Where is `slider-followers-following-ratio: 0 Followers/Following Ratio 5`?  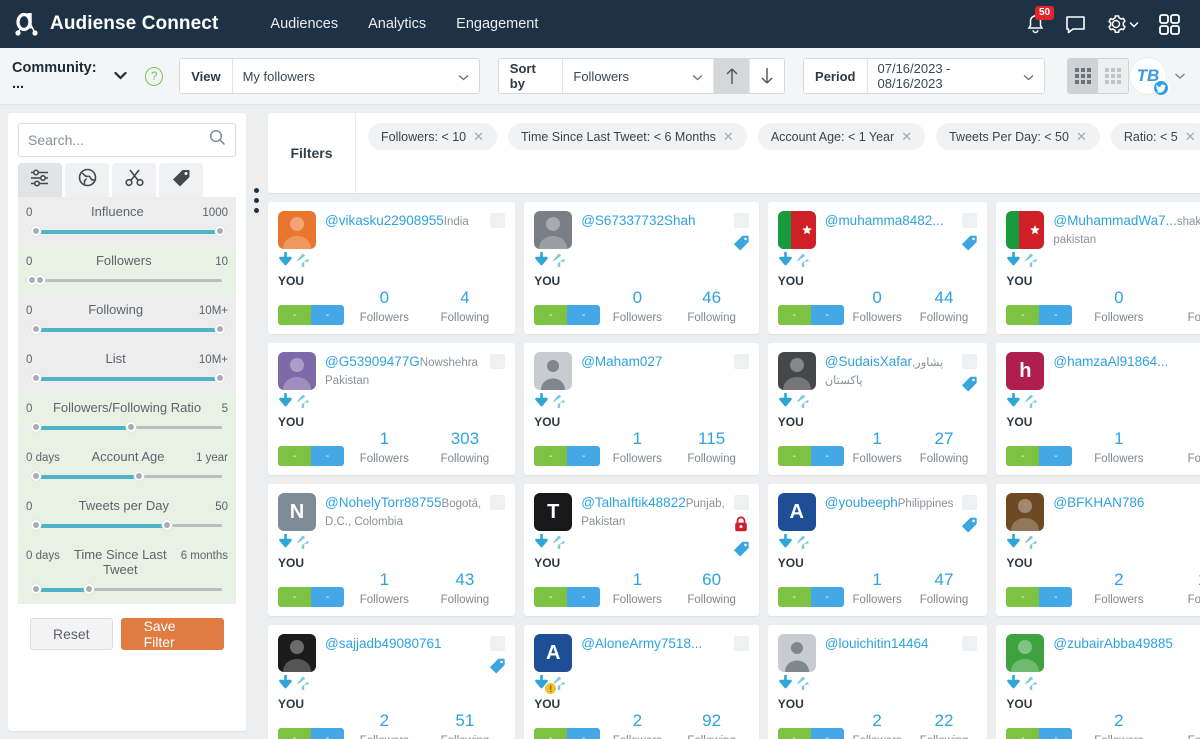 slider-followers-following-ratio: 0 Followers/Following Ratio 5 is located at coordinates (127, 417).